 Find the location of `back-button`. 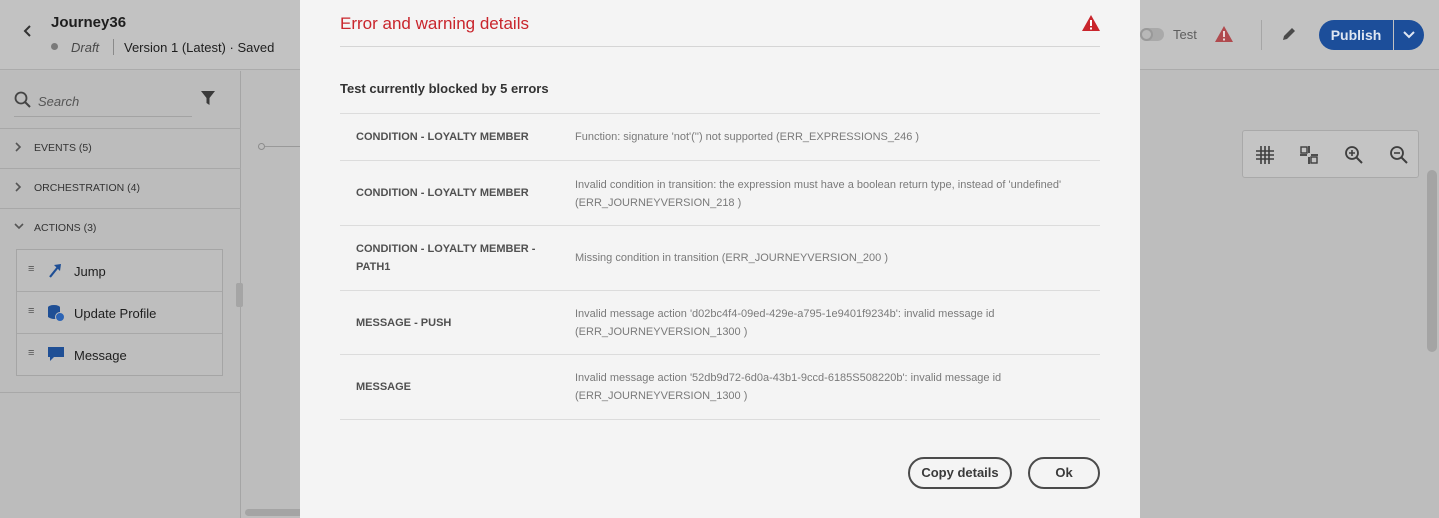

back-button is located at coordinates (28, 34).